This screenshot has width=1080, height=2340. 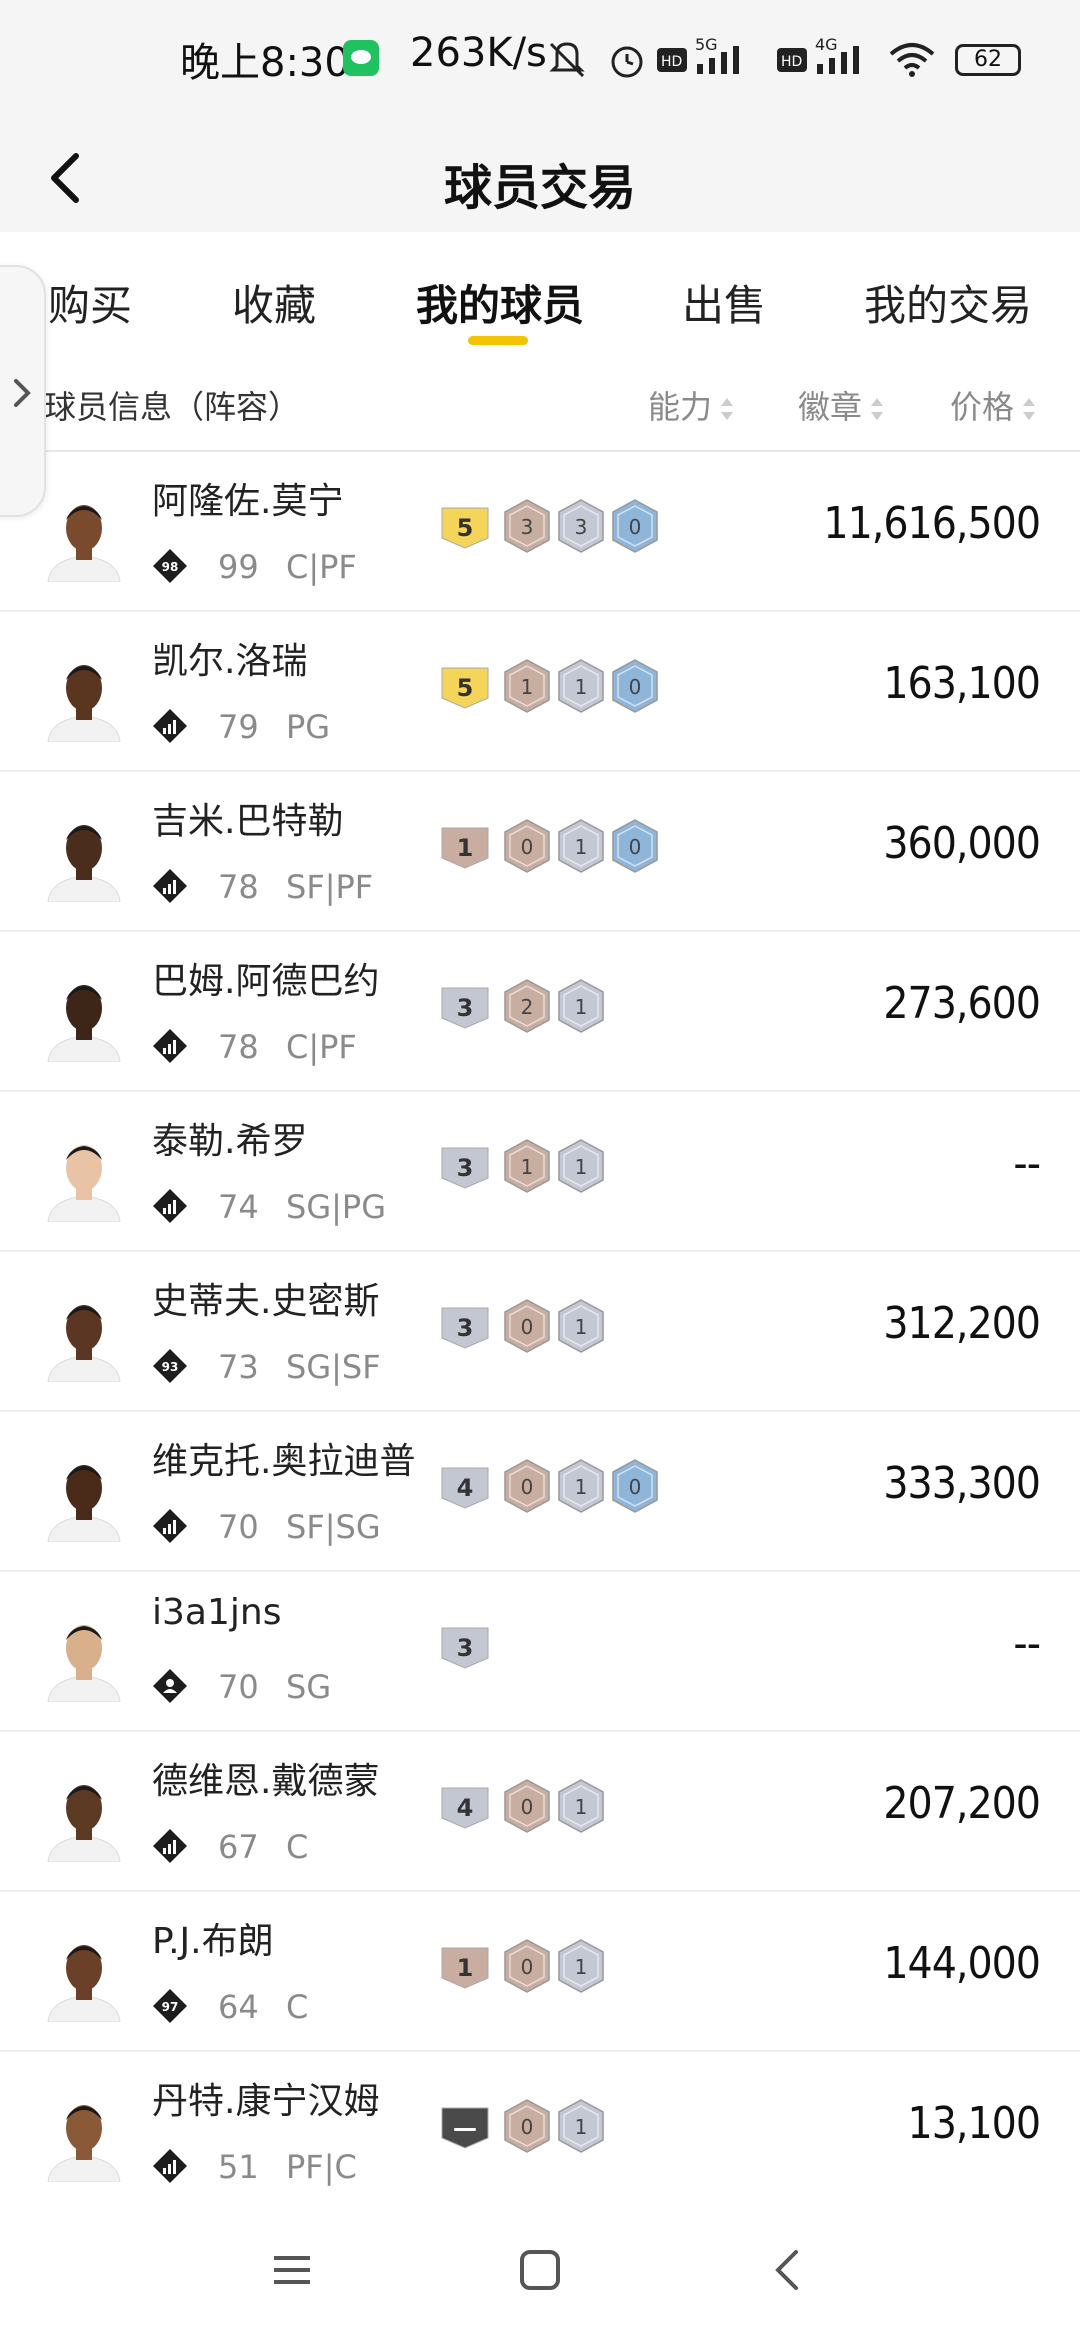 What do you see at coordinates (361, 58) in the screenshot?
I see `wechat-notification-icon` at bounding box center [361, 58].